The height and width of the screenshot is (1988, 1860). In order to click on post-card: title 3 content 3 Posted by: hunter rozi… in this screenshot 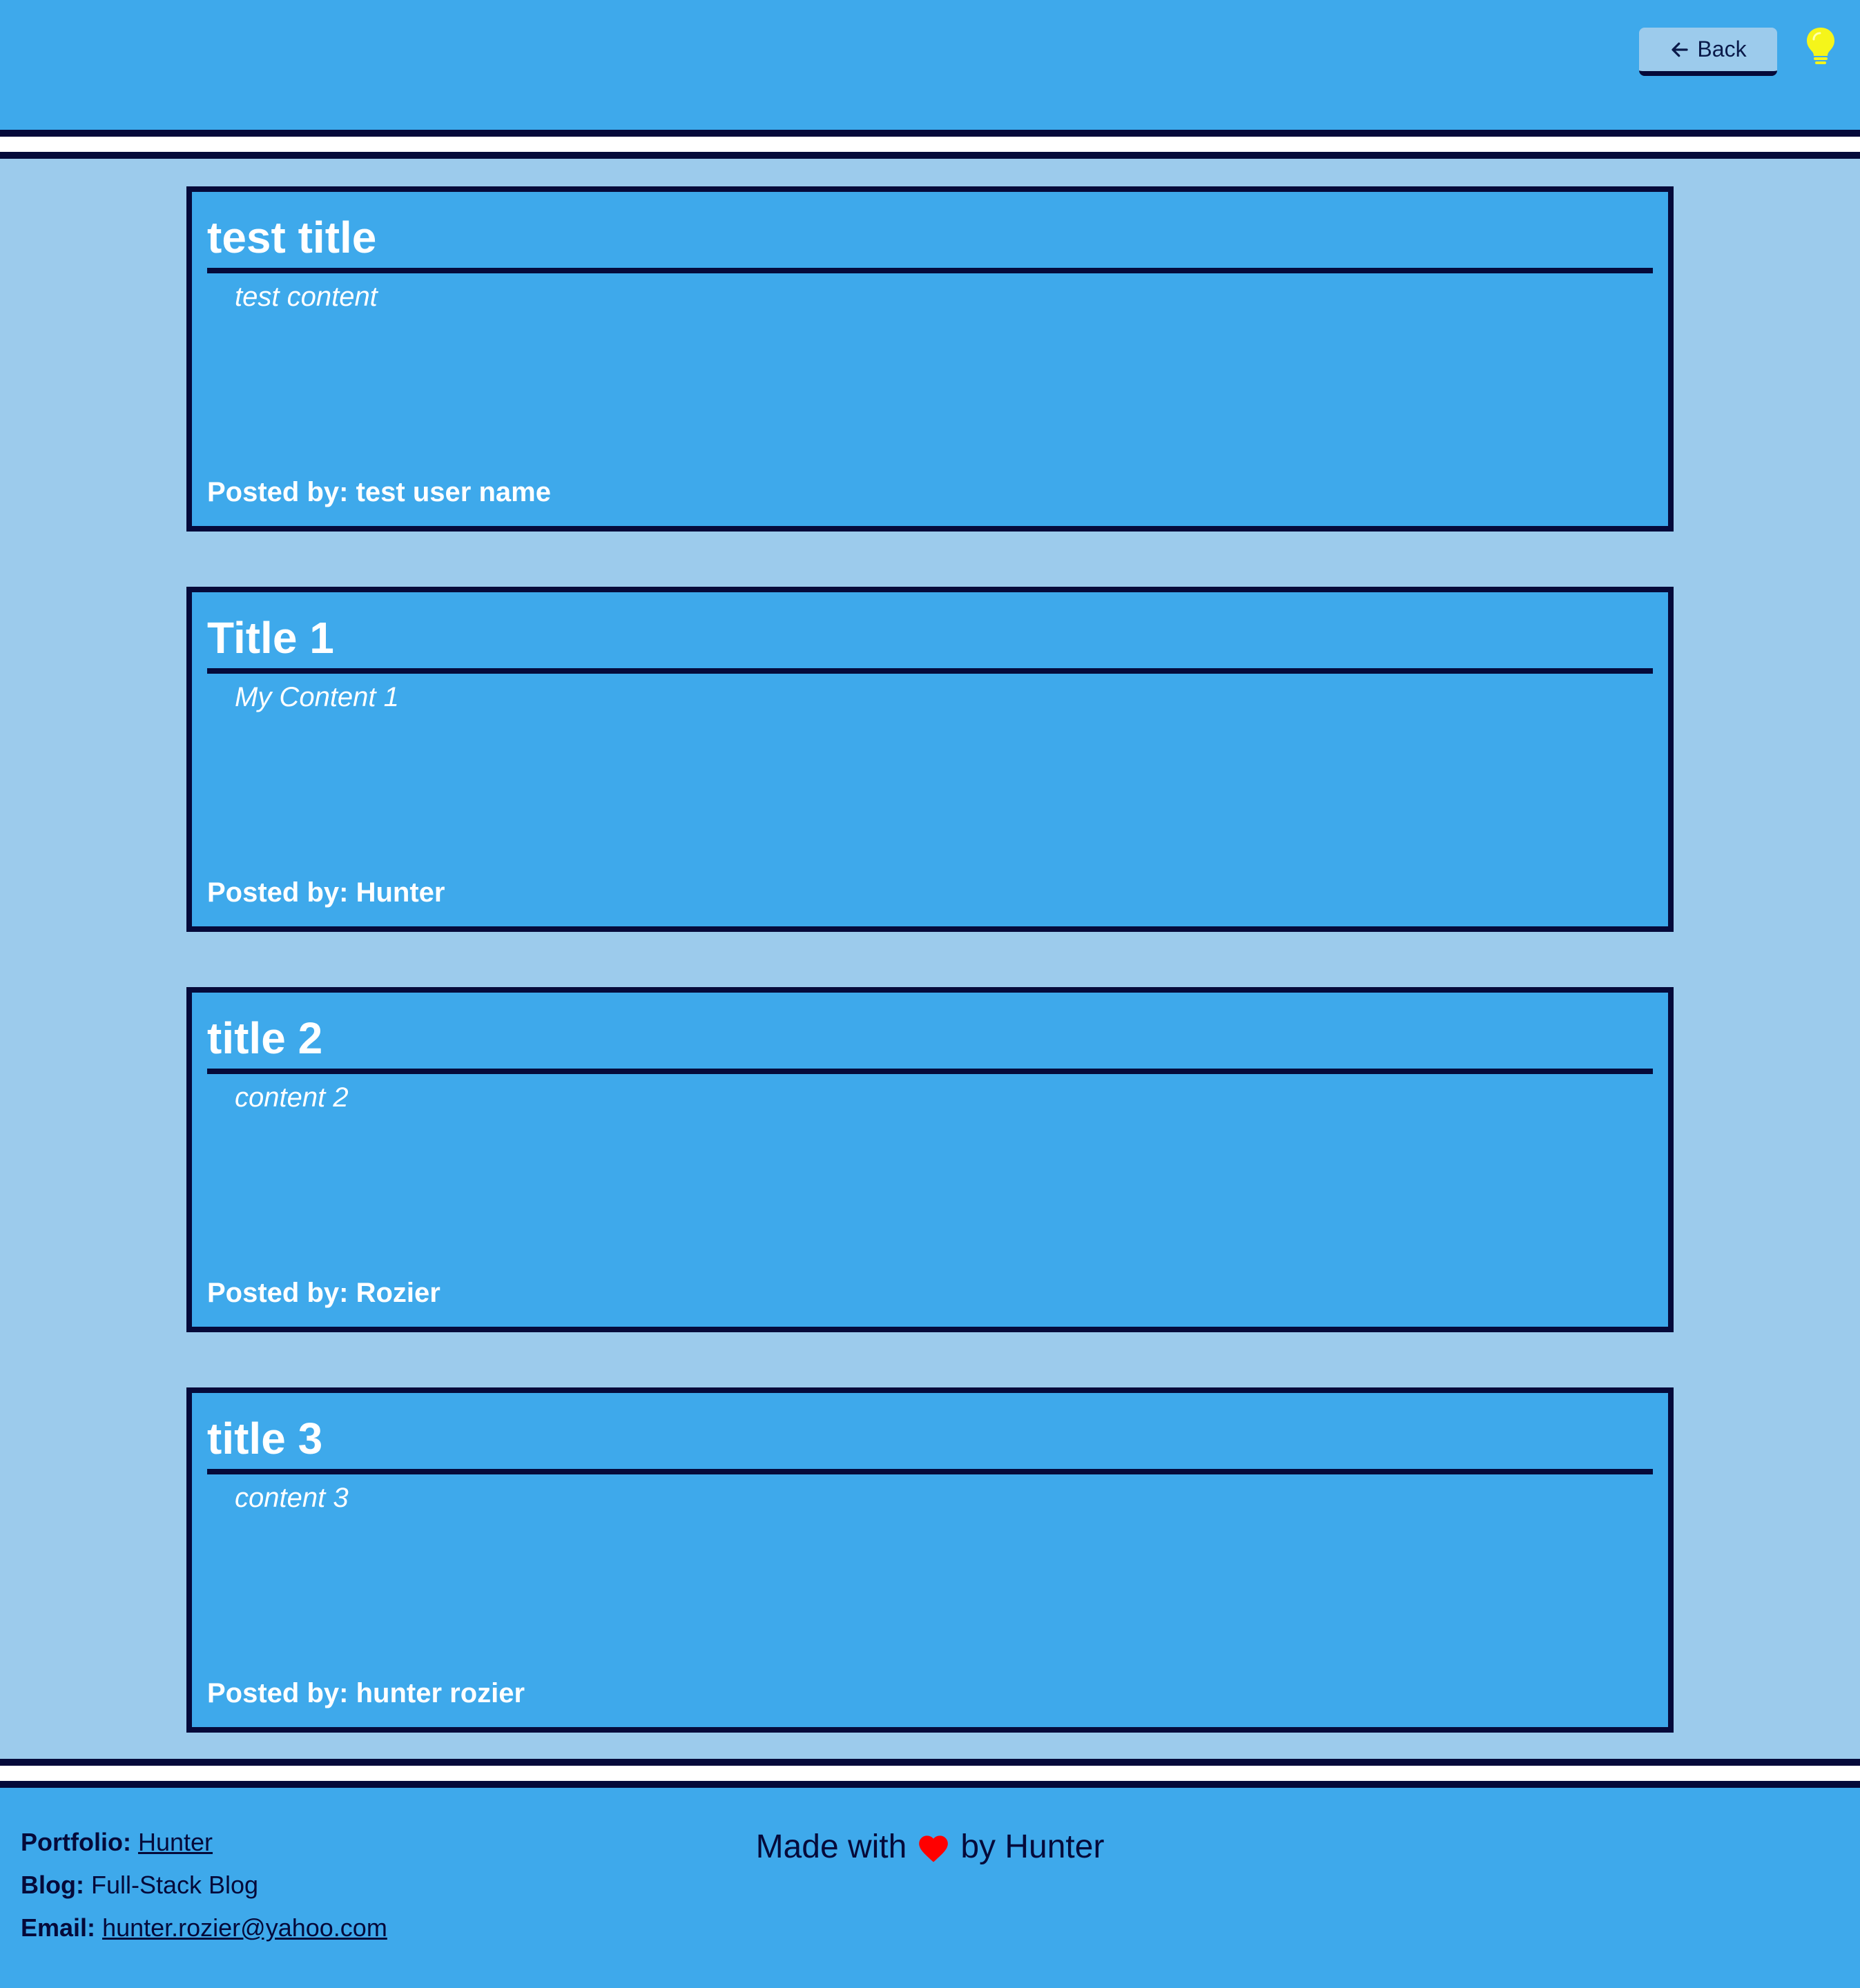, I will do `click(930, 1560)`.